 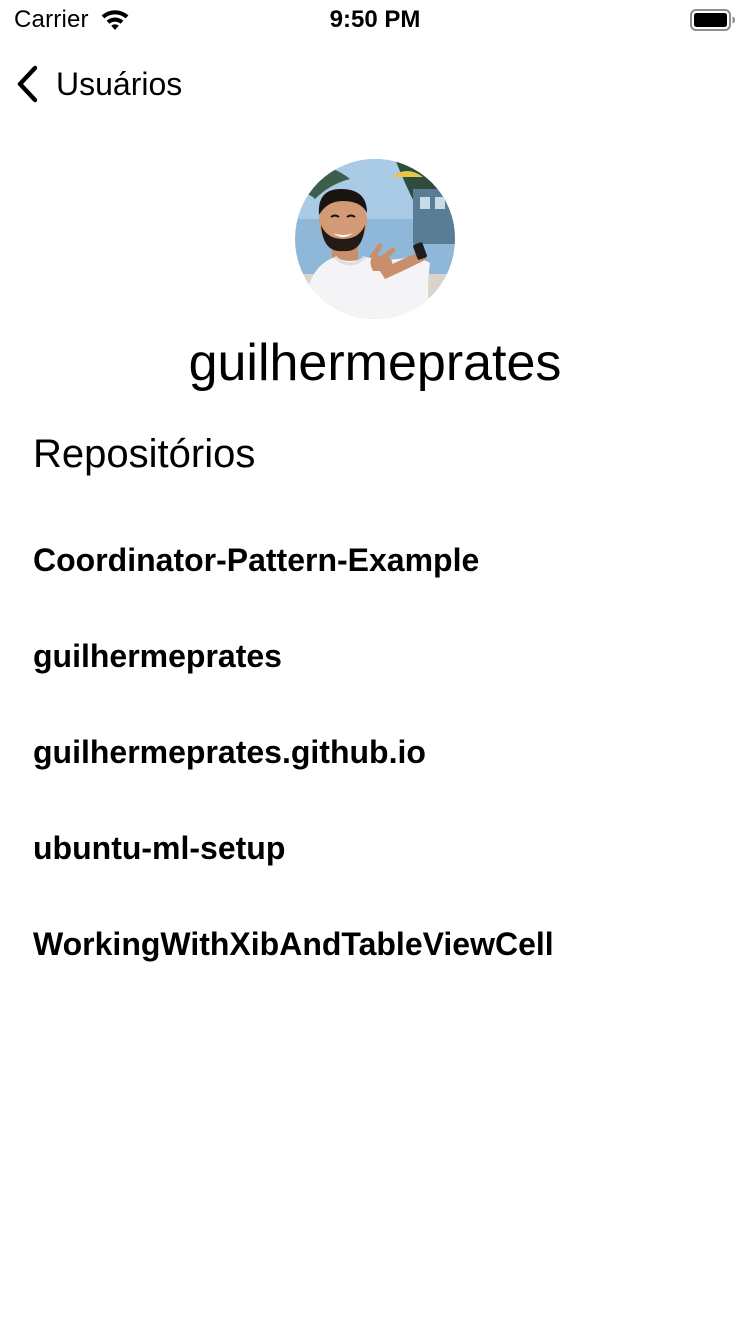 I want to click on repository-name: ubuntu-ml-setup, so click(x=159, y=848).